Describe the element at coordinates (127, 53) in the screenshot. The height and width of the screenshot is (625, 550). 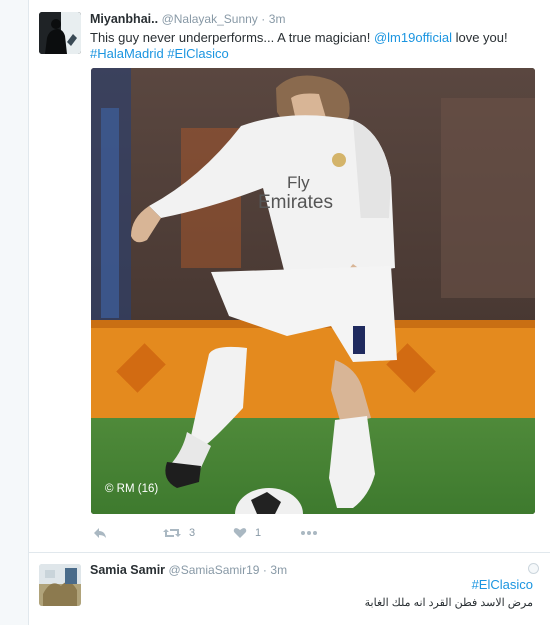
I see `hashtag-link: #HalaMadrid` at that location.